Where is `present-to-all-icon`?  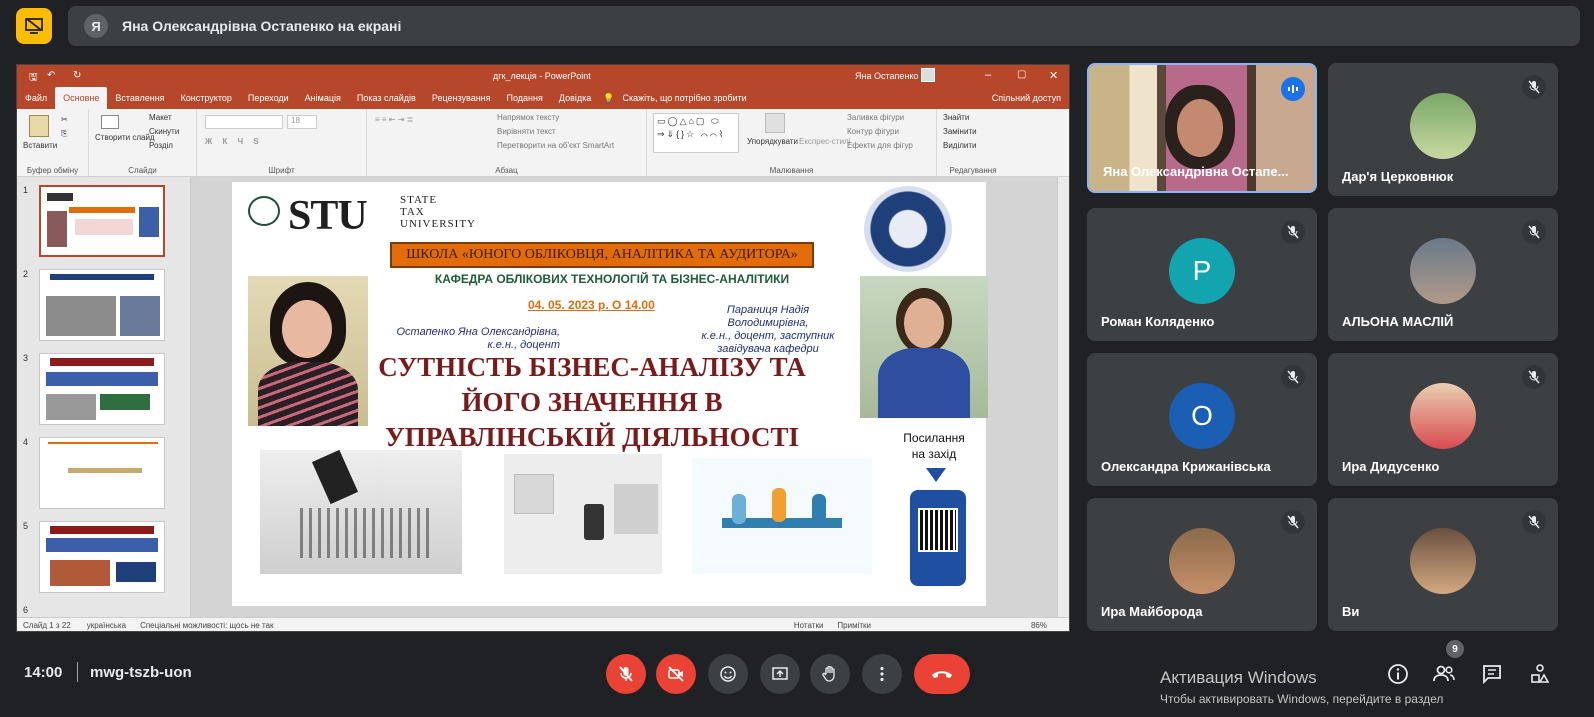
present-to-all-icon is located at coordinates (34, 26).